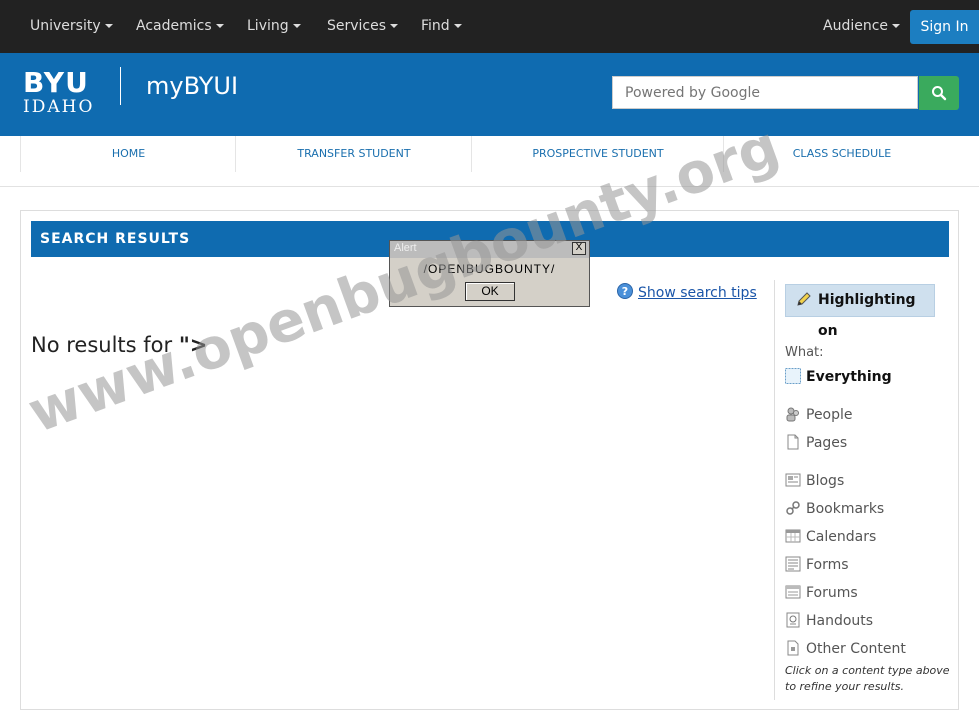  I want to click on search-input, so click(765, 92).